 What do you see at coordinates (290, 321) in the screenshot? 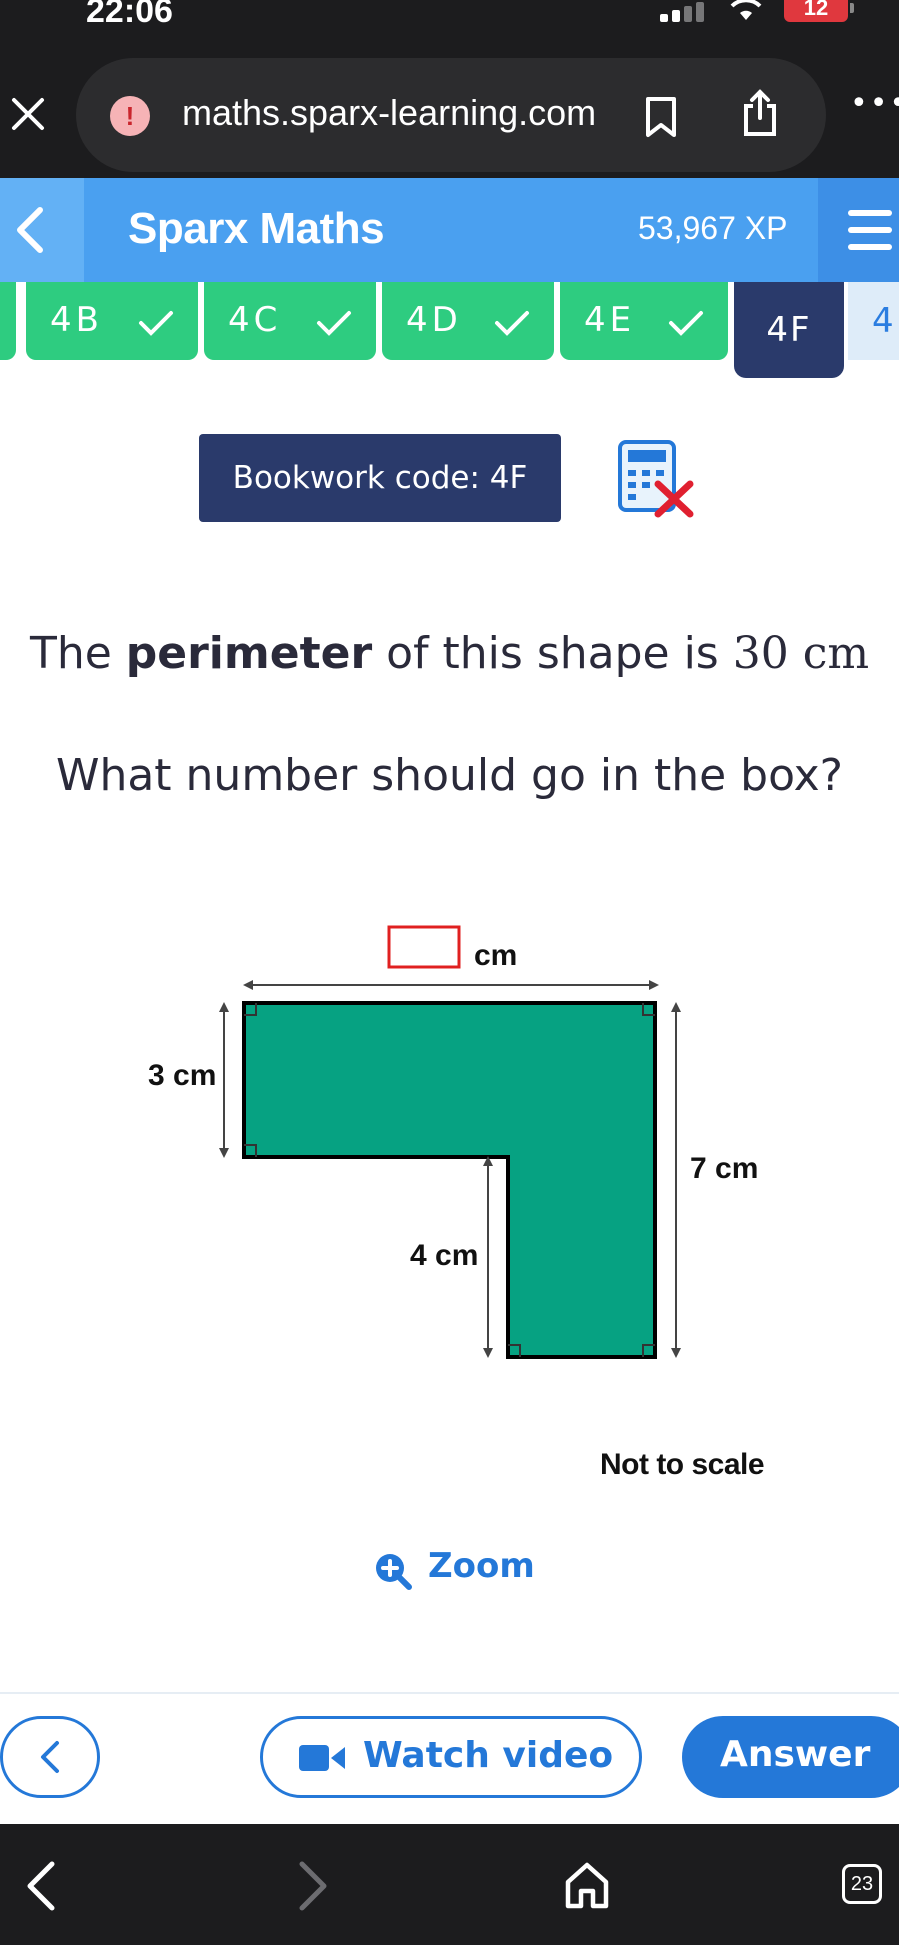
I see `tab-4c: 4C` at bounding box center [290, 321].